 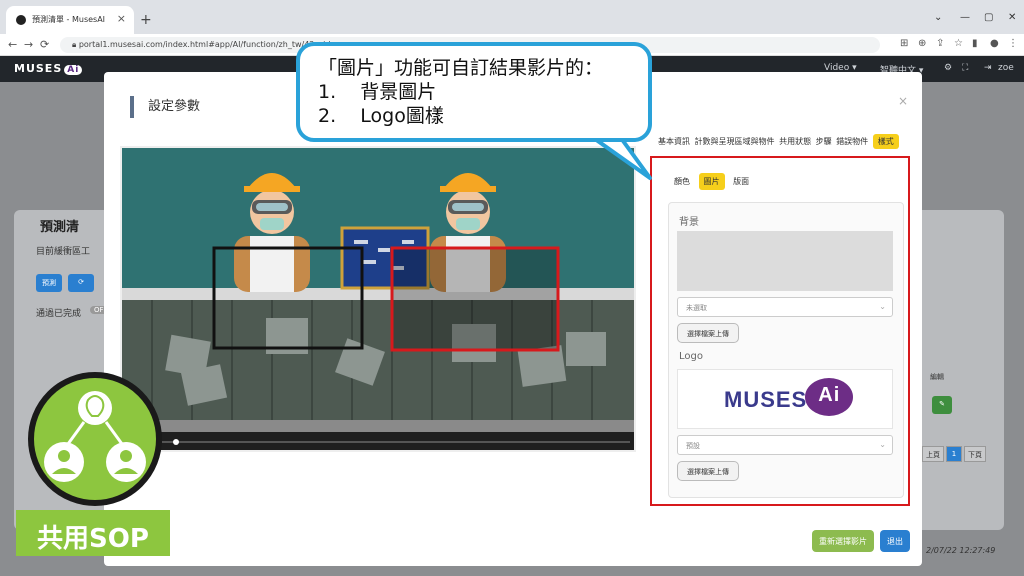 I want to click on logo-upload-button: 選擇檔案上傳, so click(x=708, y=471).